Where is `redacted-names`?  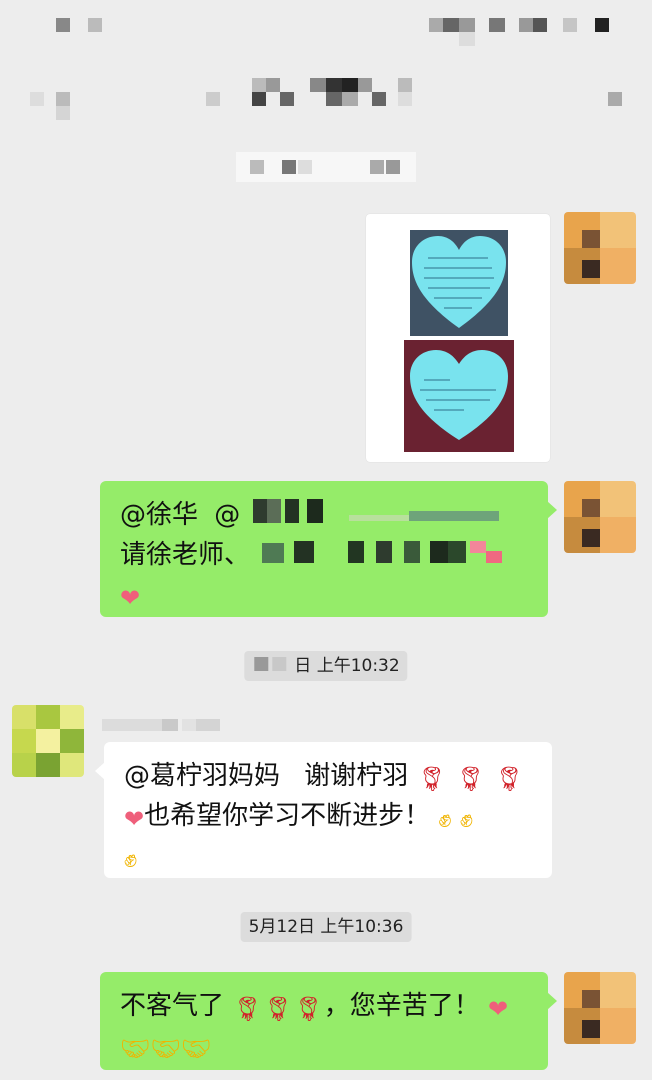
redacted-names is located at coordinates (393, 552).